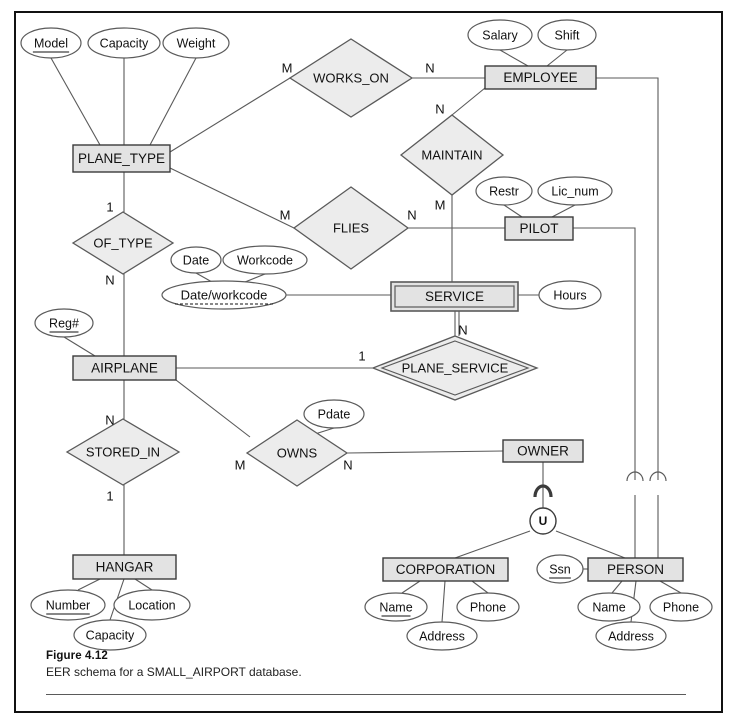 The image size is (737, 726). I want to click on entity-label-person: PERSON, so click(635, 569).